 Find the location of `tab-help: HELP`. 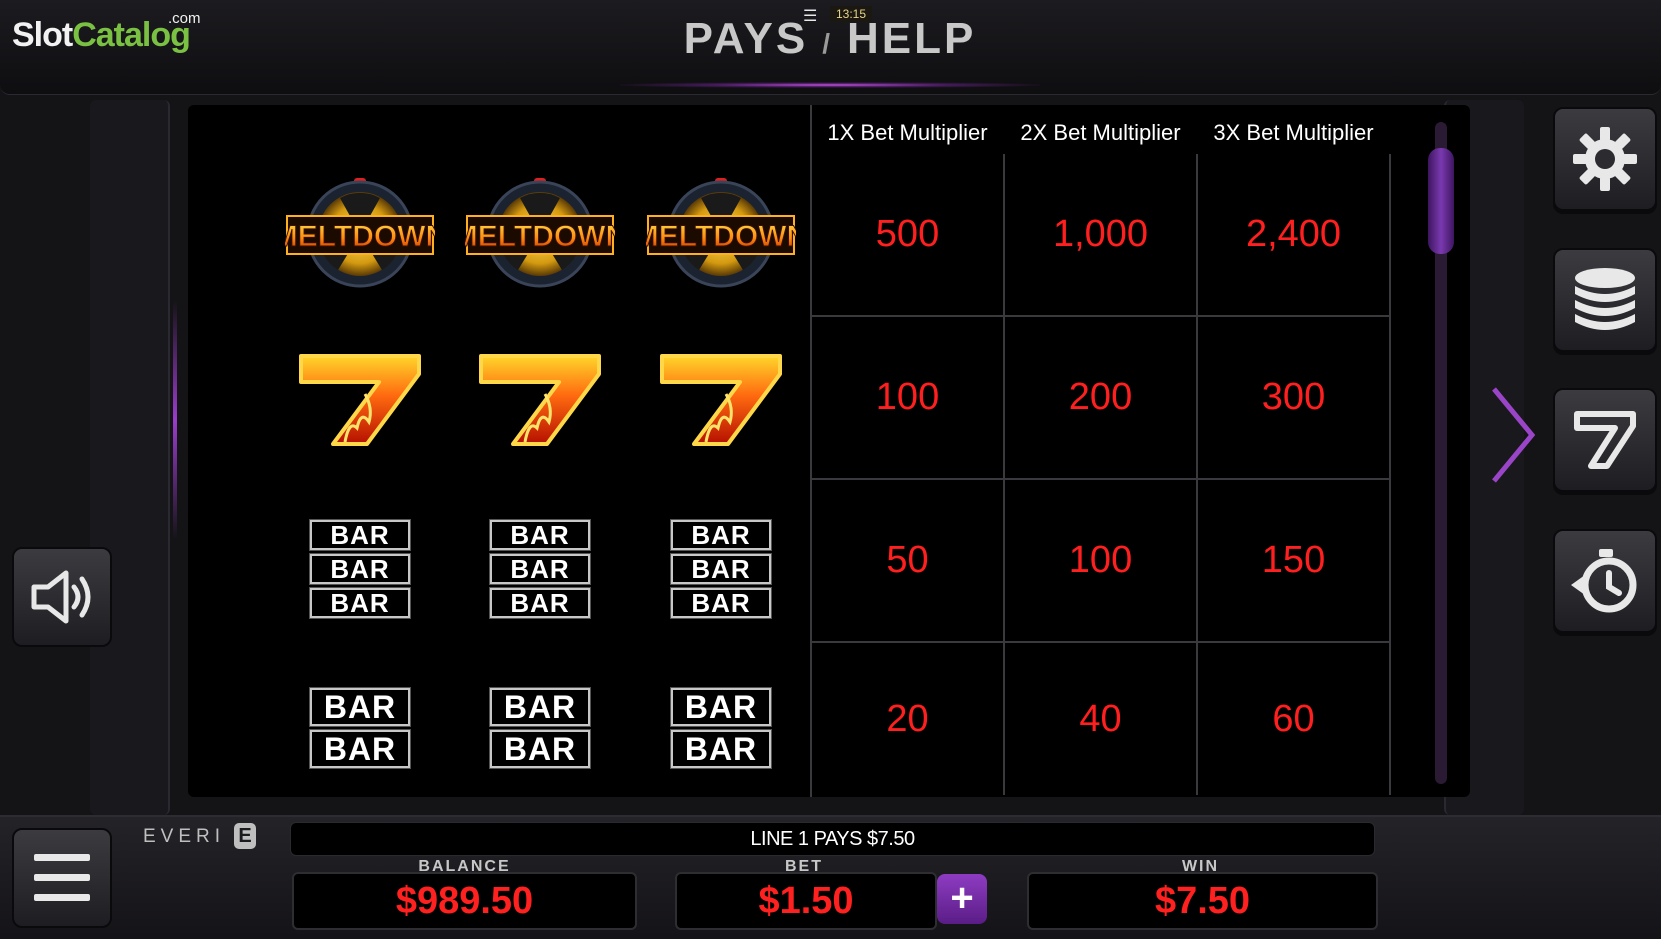

tab-help: HELP is located at coordinates (911, 38).